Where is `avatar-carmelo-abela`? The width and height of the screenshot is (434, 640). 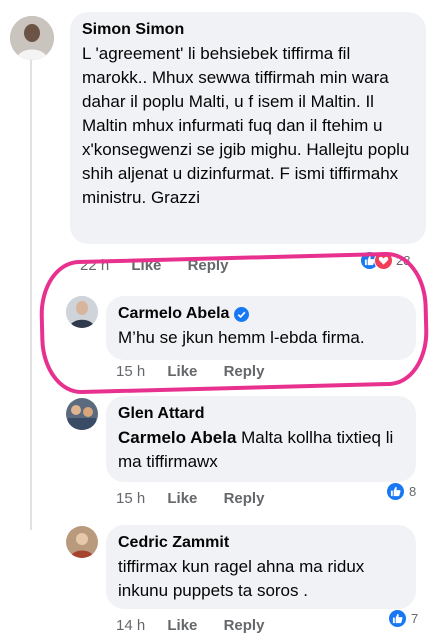 avatar-carmelo-abela is located at coordinates (82, 312).